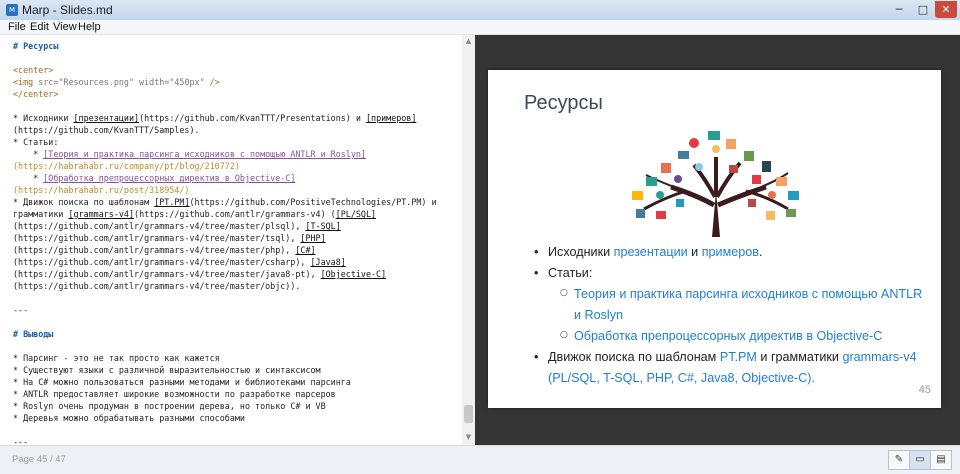 Image resolution: width=960 pixels, height=474 pixels. What do you see at coordinates (718, 378) in the screenshot?
I see `link-java8: Java8` at bounding box center [718, 378].